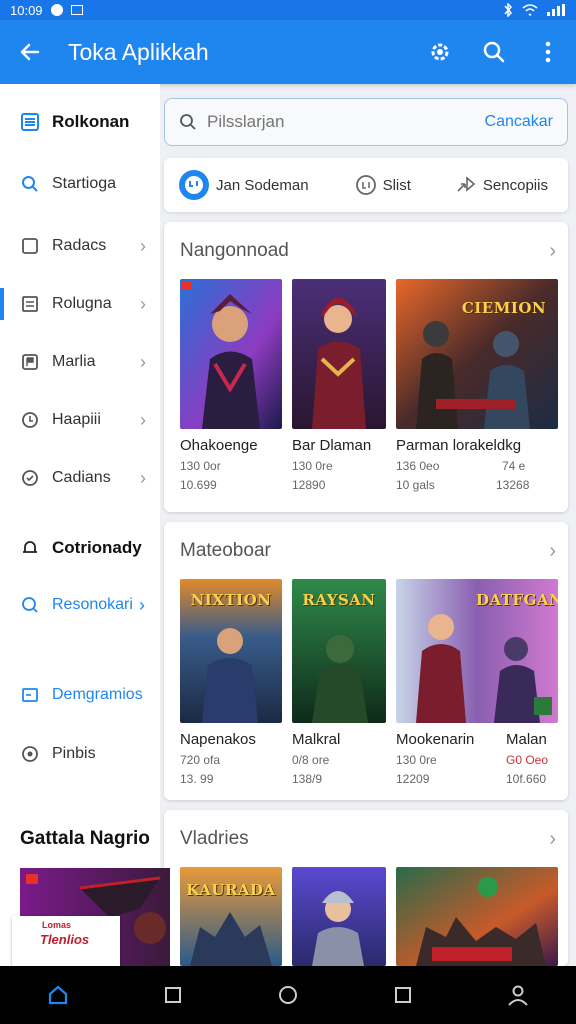 The height and width of the screenshot is (1024, 576). What do you see at coordinates (440, 52) in the screenshot?
I see `settings-icon` at bounding box center [440, 52].